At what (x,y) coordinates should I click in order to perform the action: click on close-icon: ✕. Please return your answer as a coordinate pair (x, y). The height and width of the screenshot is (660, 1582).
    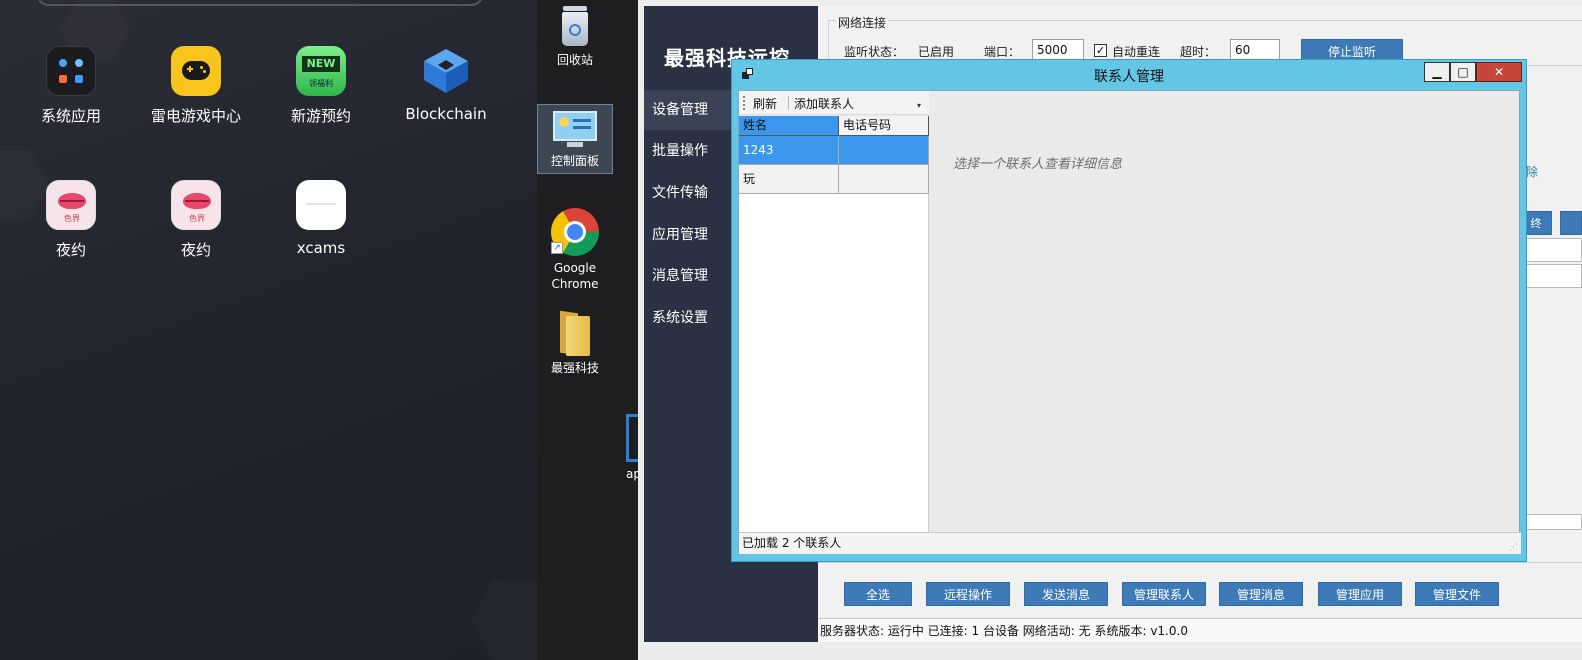
    Looking at the image, I should click on (1499, 72).